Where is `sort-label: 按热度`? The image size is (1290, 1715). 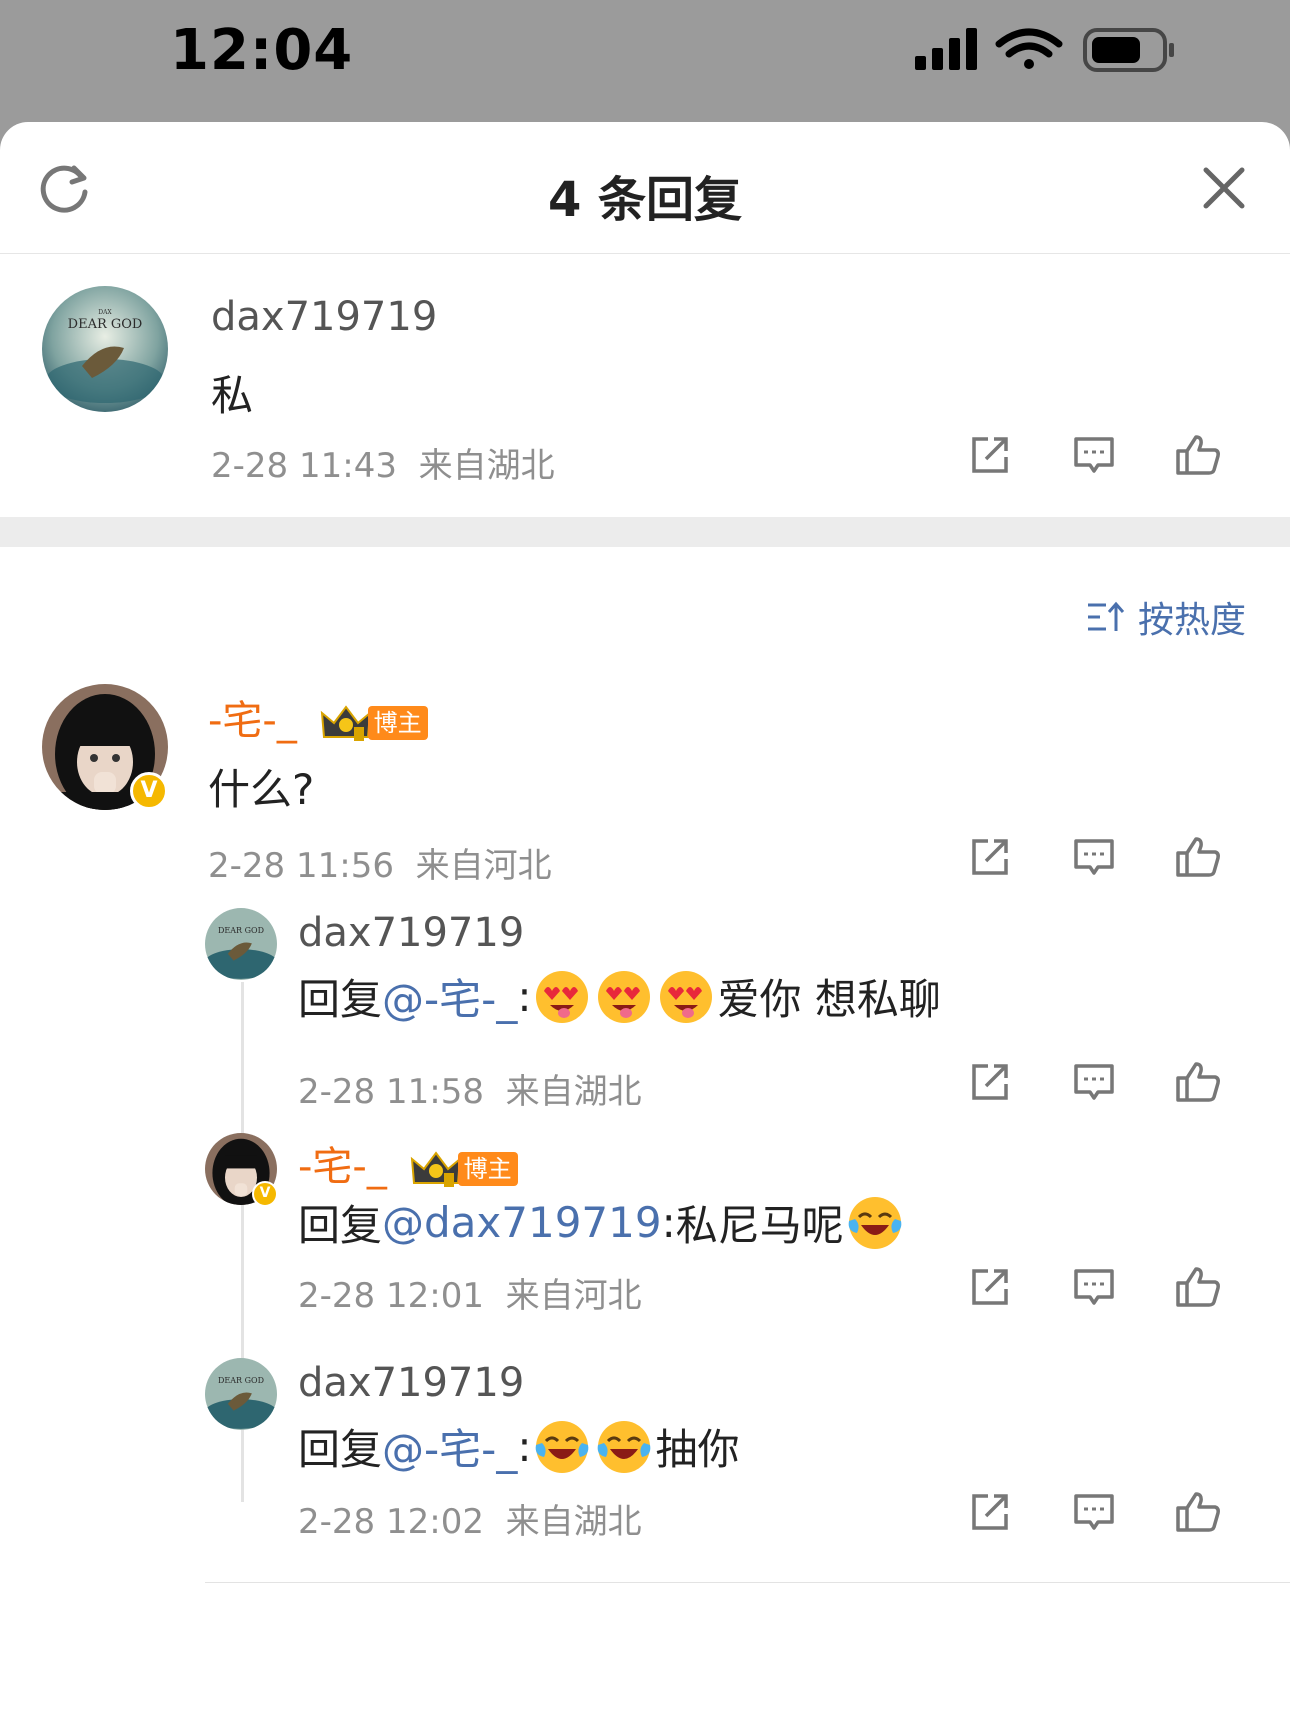
sort-label: 按热度 is located at coordinates (1191, 620).